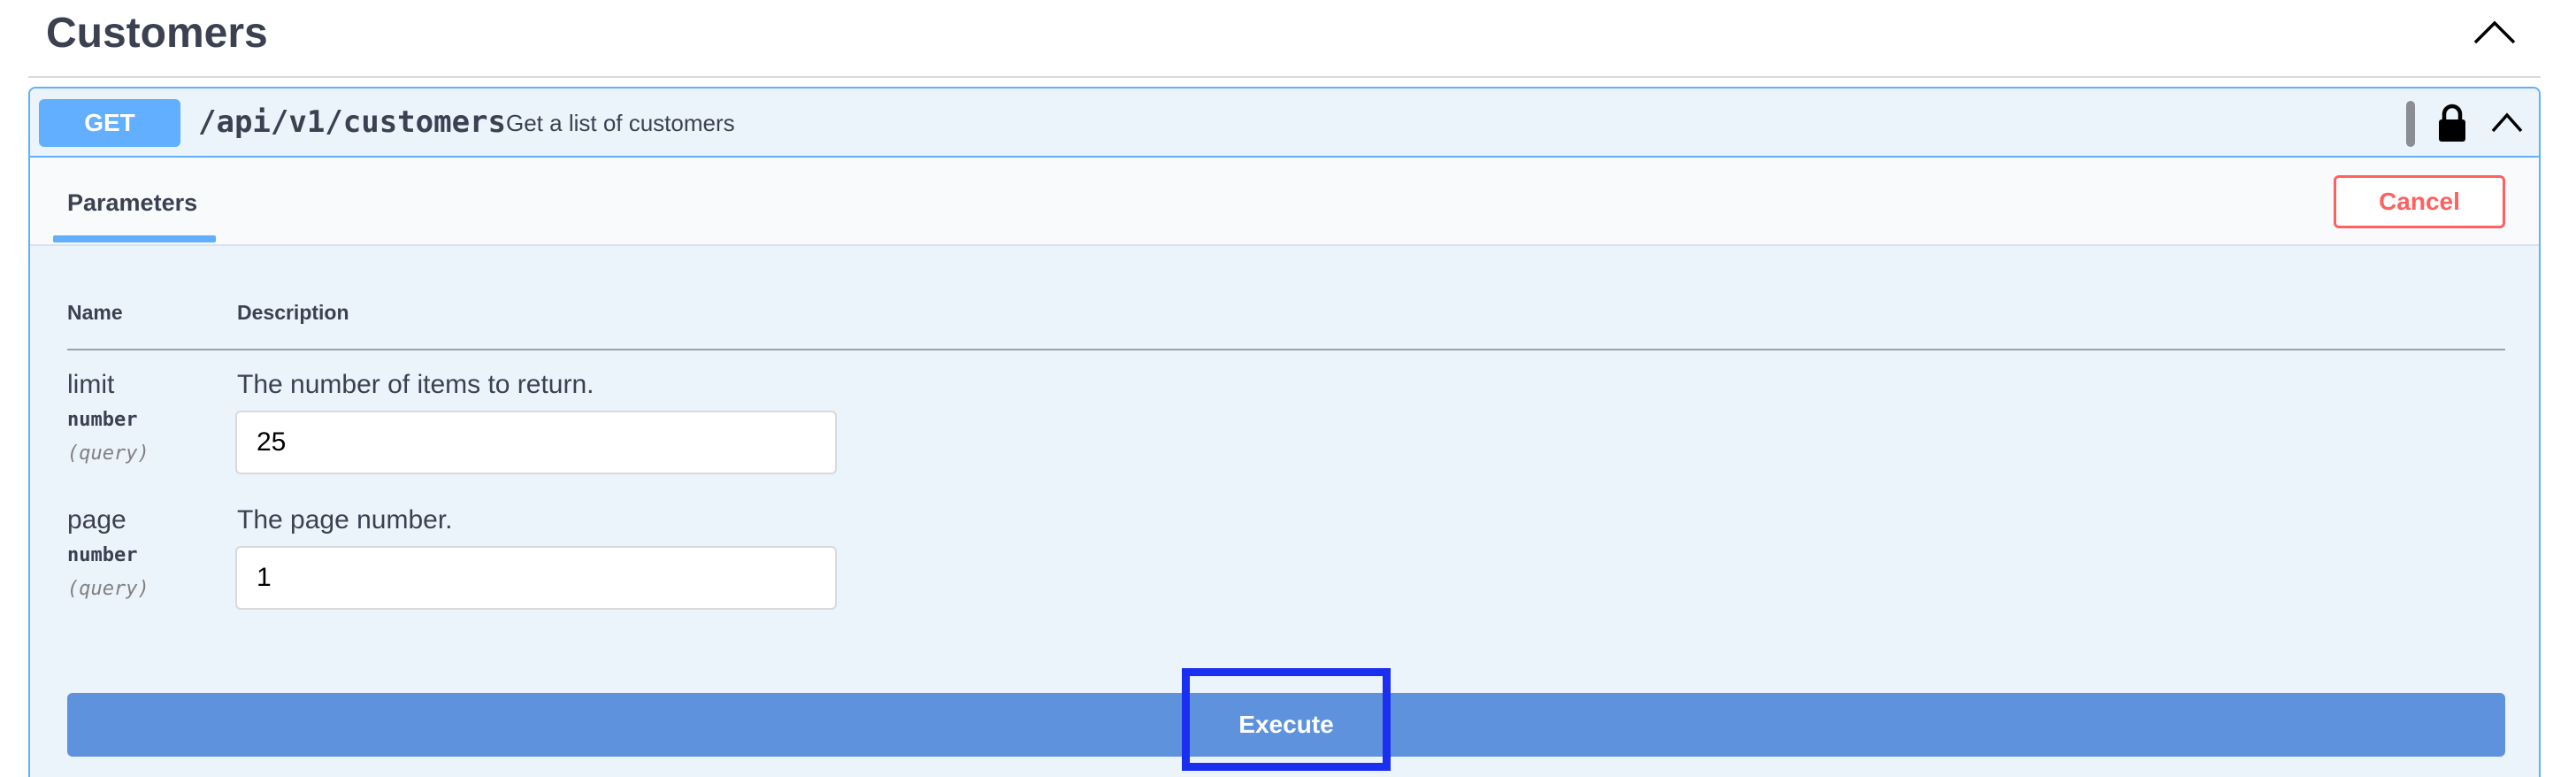 This screenshot has height=777, width=2576. What do you see at coordinates (96, 520) in the screenshot?
I see `param-name: page` at bounding box center [96, 520].